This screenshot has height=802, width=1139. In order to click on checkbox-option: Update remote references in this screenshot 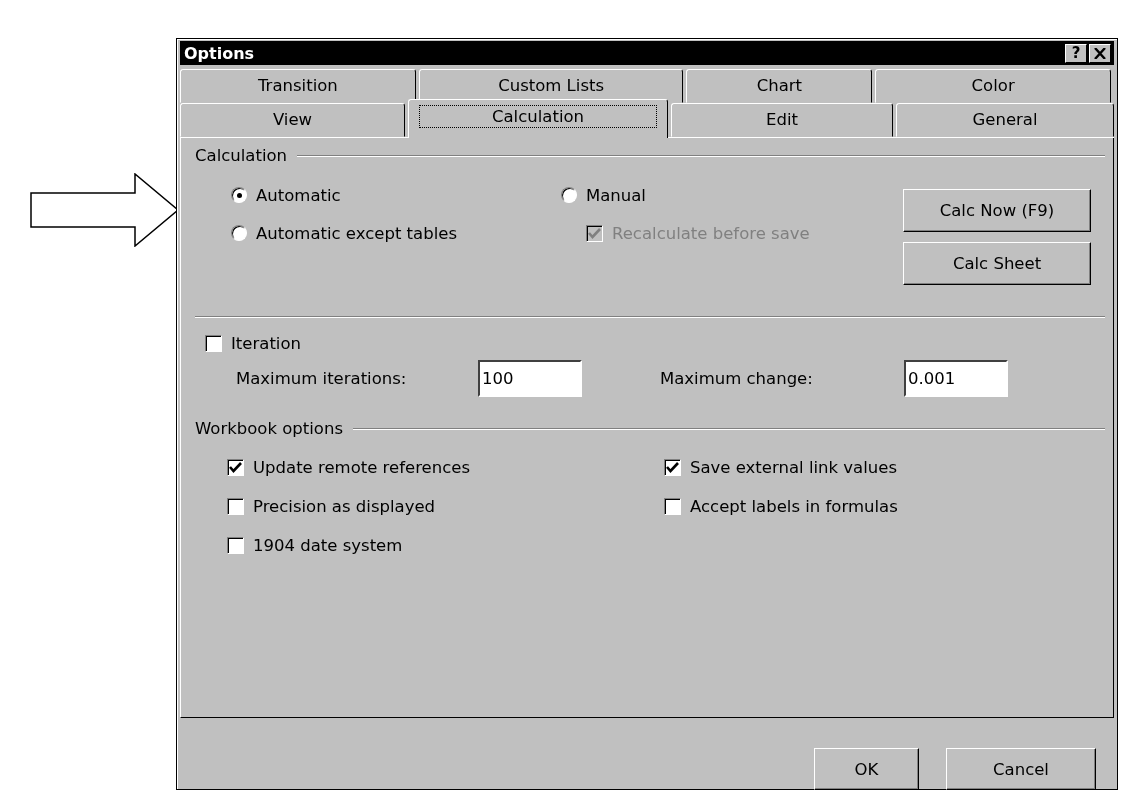, I will do `click(445, 467)`.